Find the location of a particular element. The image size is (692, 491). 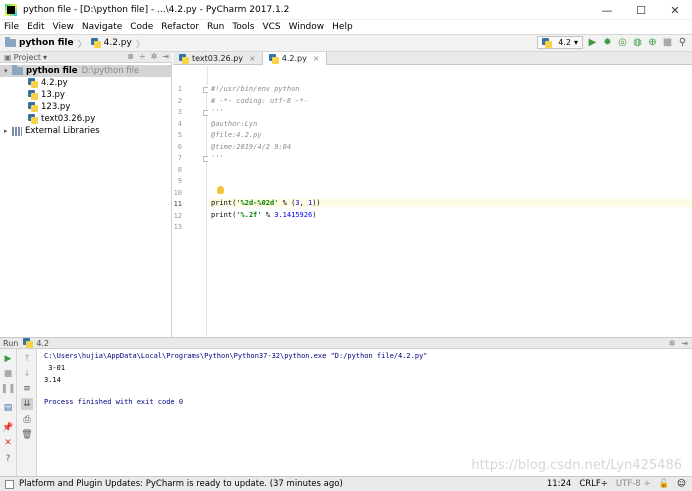

tree-file-label: 13.py is located at coordinates (53, 95).